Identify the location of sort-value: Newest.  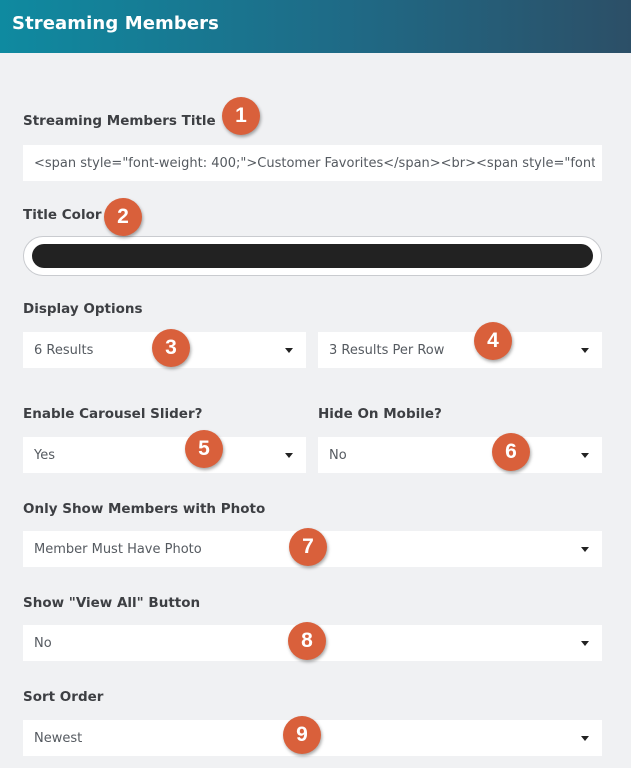
(58, 738).